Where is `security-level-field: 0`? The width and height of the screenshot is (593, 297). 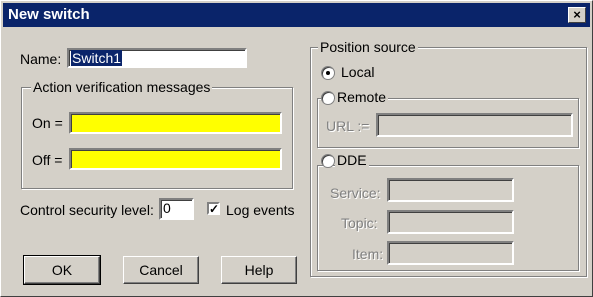 security-level-field: 0 is located at coordinates (176, 209).